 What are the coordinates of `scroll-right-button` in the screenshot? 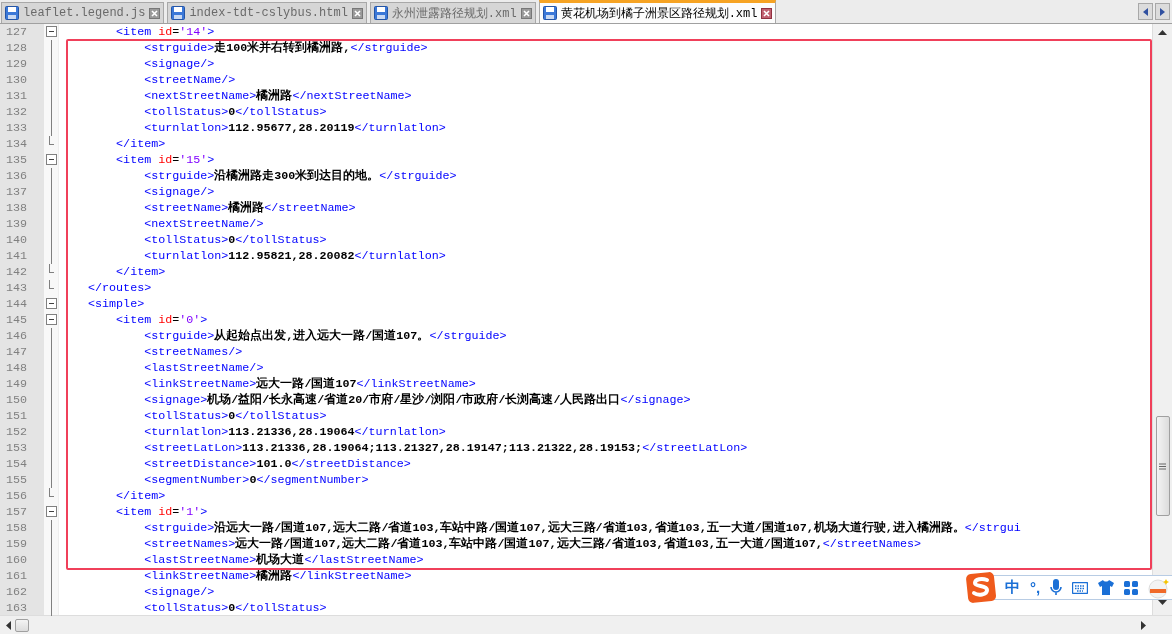 It's located at (1162, 11).